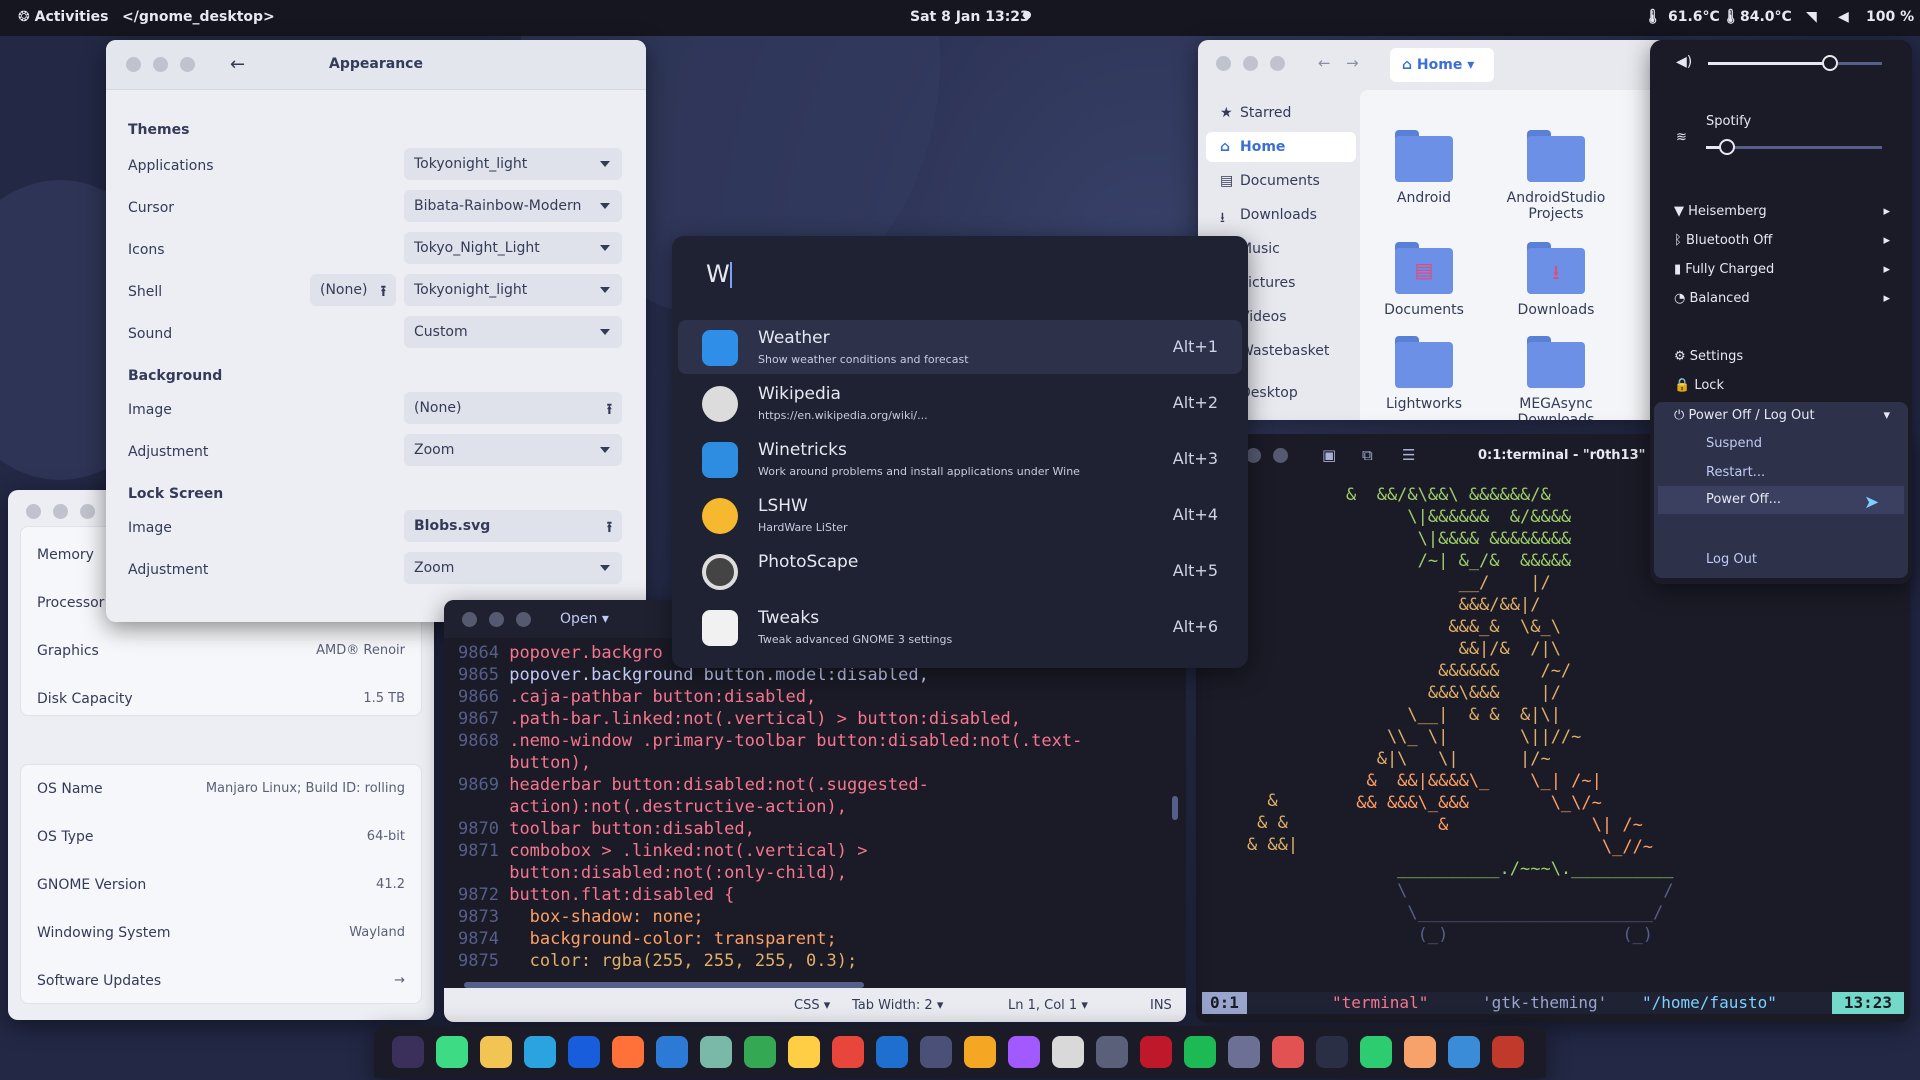 The image size is (1920, 1080). What do you see at coordinates (452, 1052) in the screenshot?
I see `android-studio-icon` at bounding box center [452, 1052].